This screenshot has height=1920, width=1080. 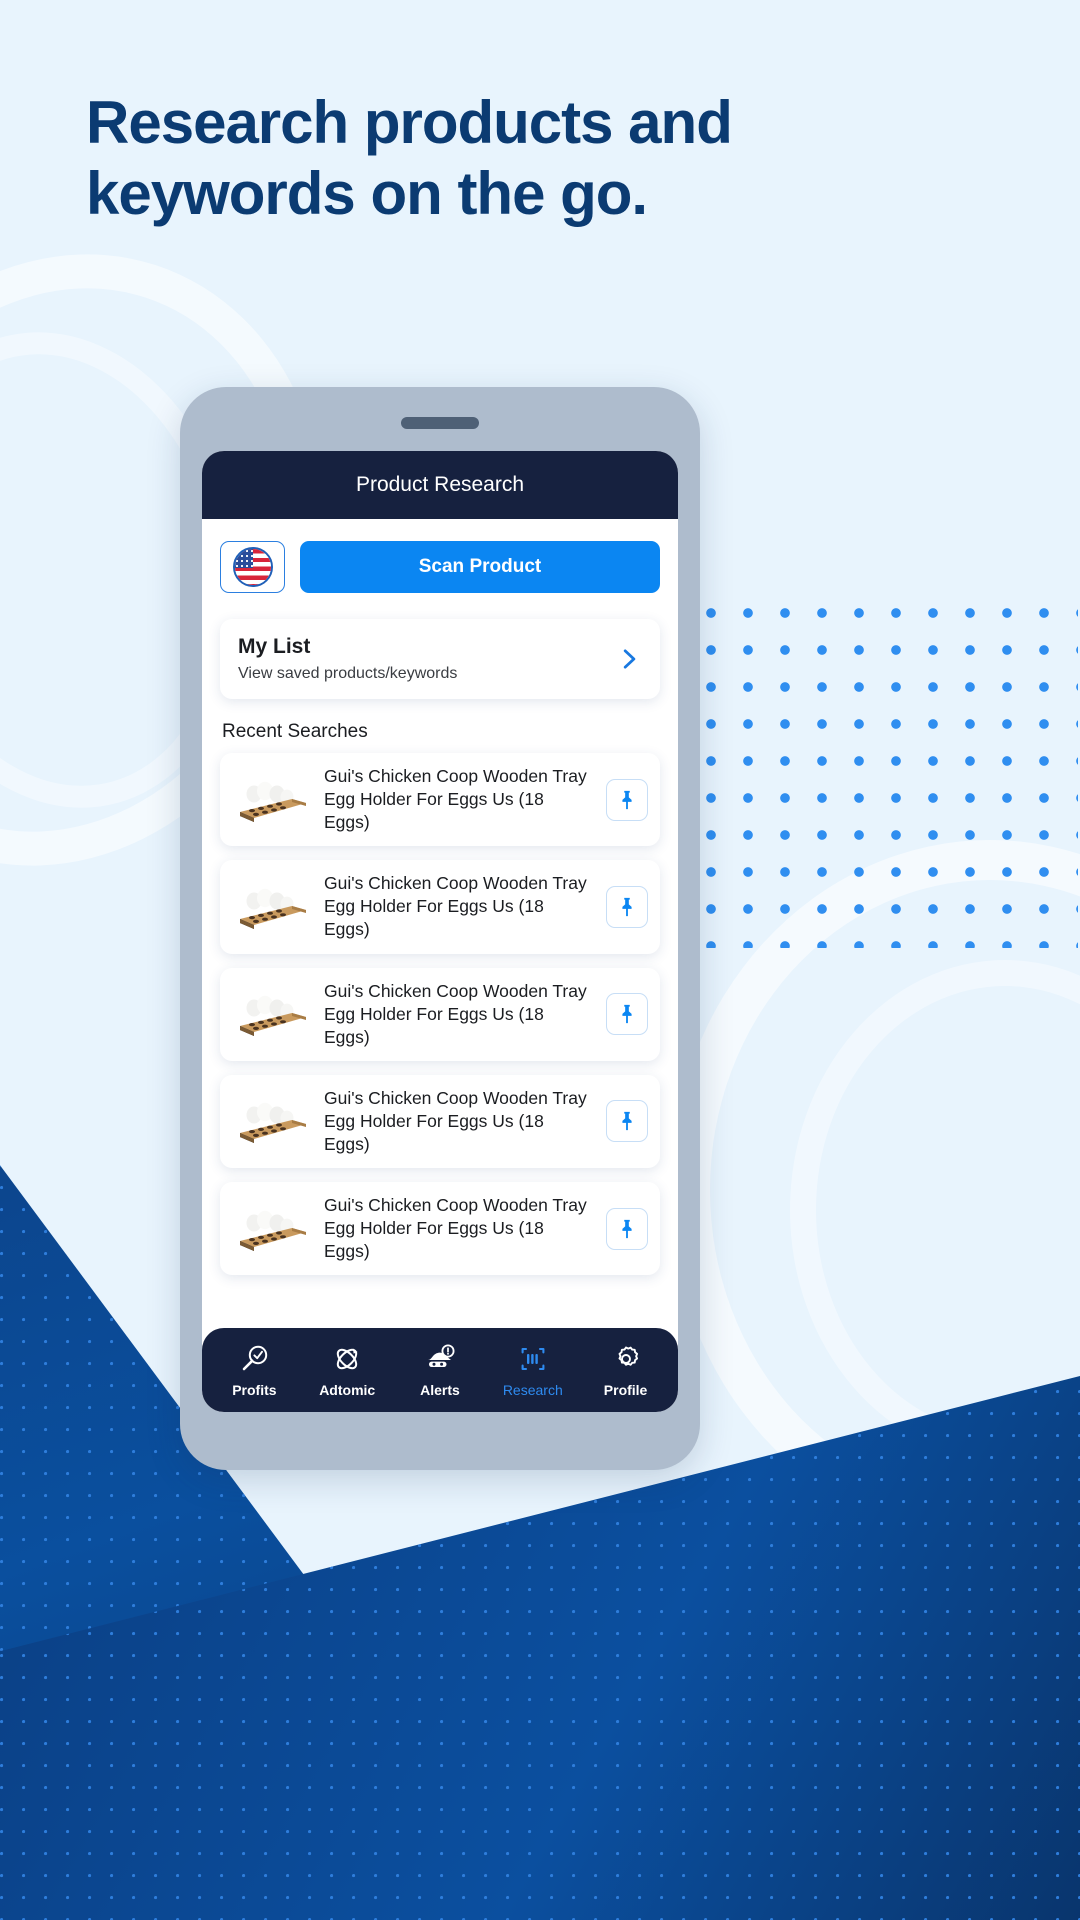 What do you see at coordinates (626, 1370) in the screenshot?
I see `tab-profile: Profile` at bounding box center [626, 1370].